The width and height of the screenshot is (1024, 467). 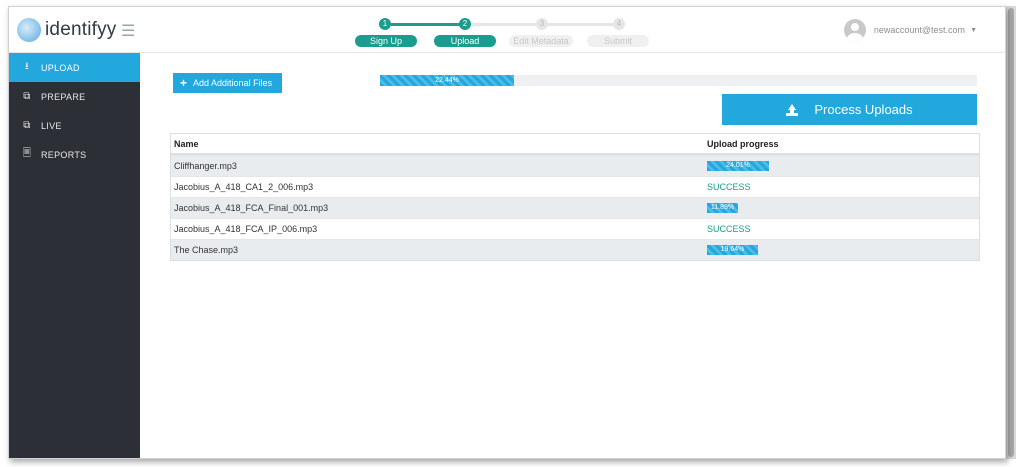 I want to click on file-progress-fill: 11.89%, so click(x=722, y=208).